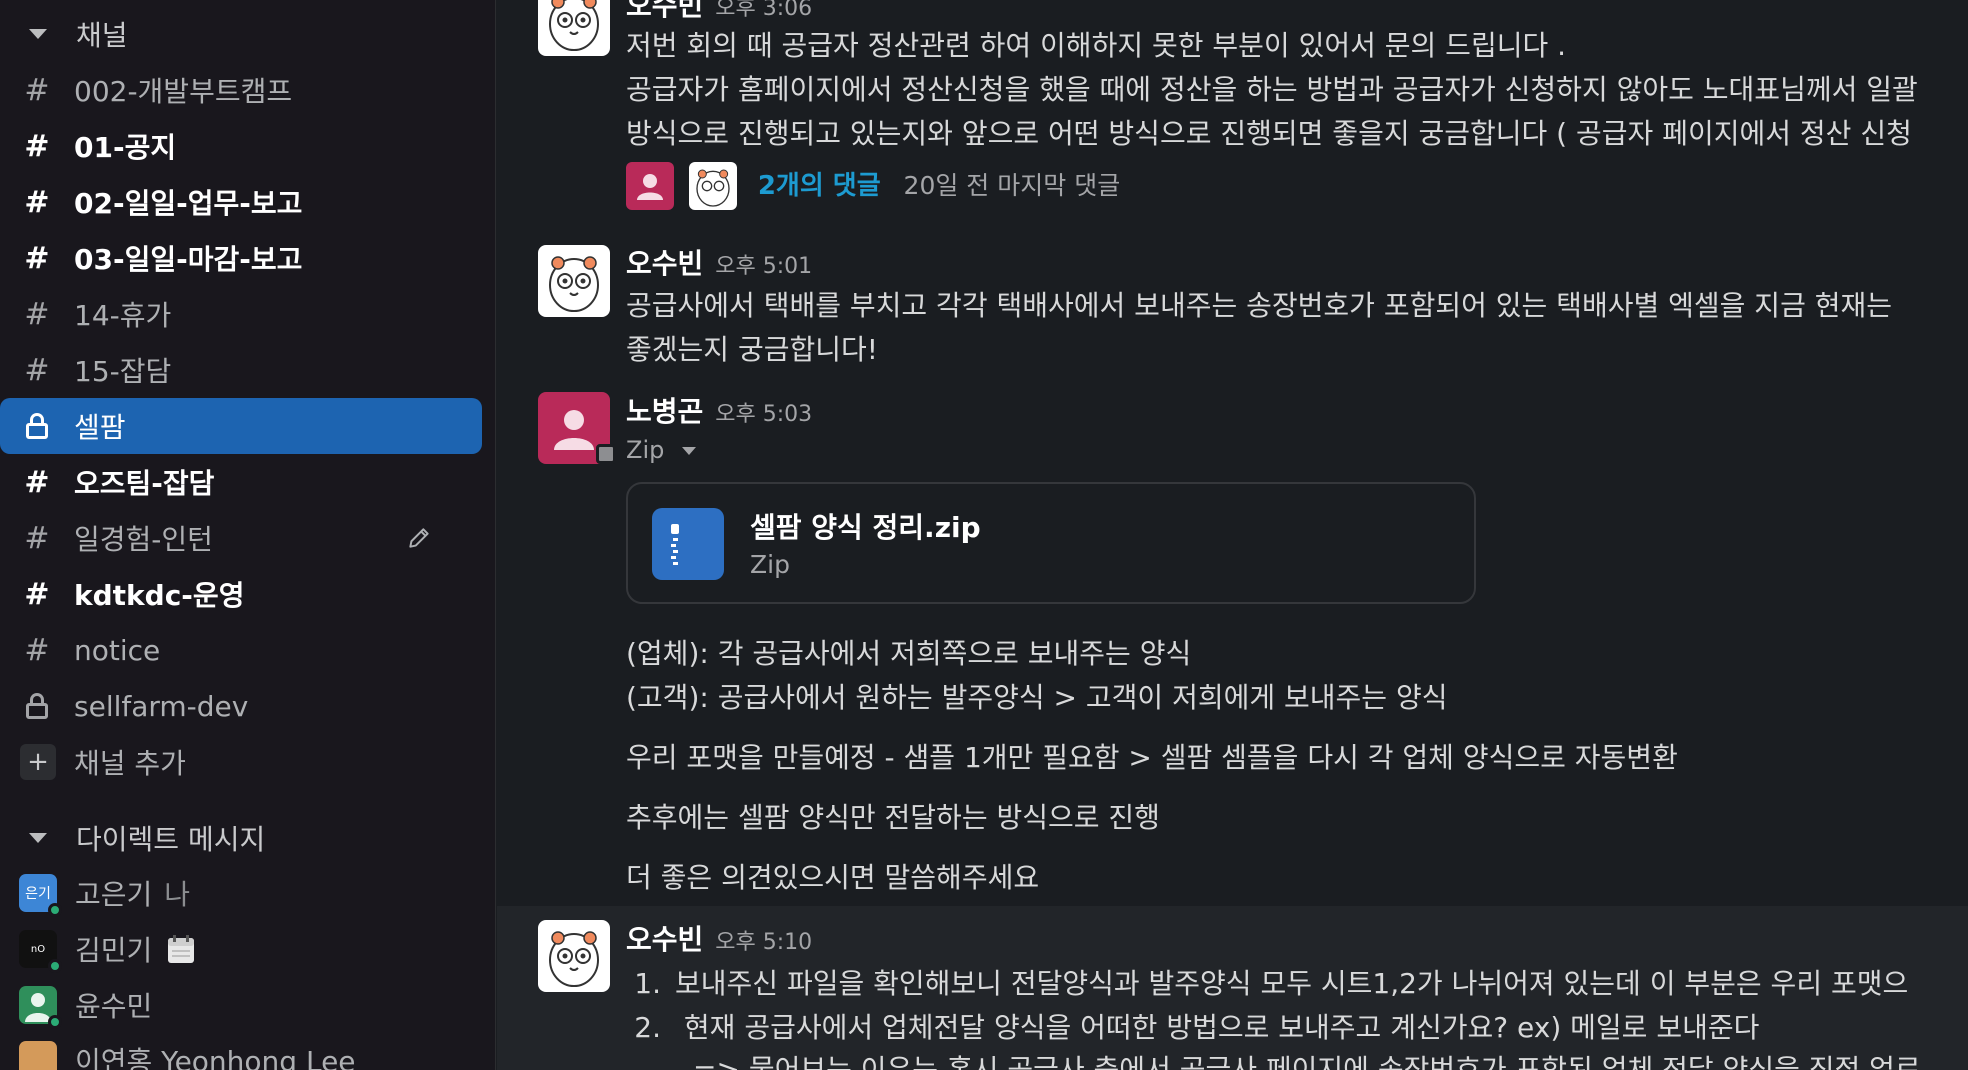 The width and height of the screenshot is (1968, 1070). I want to click on sidebar-item-dm: nO 김민기, so click(241, 949).